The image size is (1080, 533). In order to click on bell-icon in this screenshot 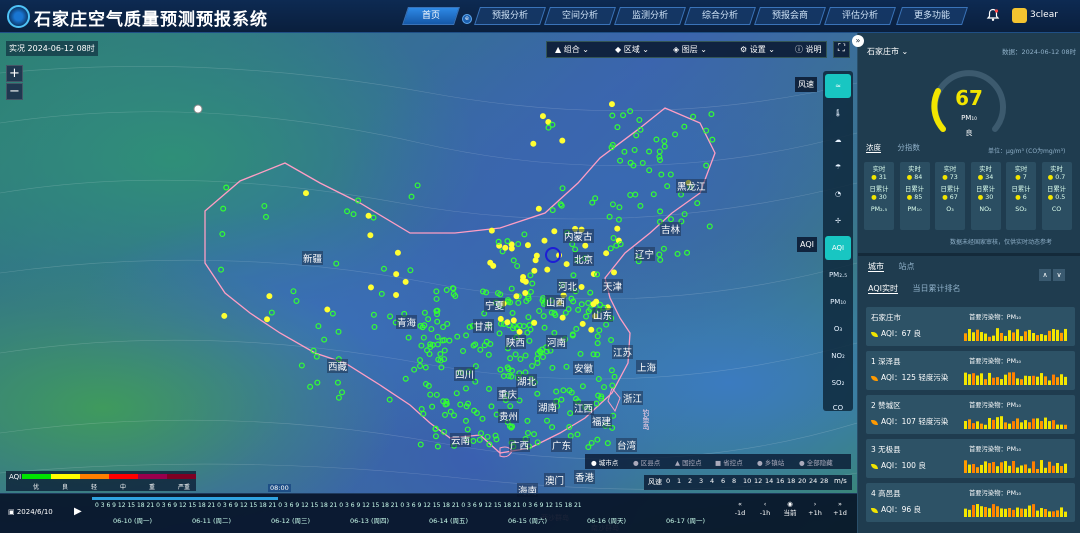, I will do `click(993, 15)`.